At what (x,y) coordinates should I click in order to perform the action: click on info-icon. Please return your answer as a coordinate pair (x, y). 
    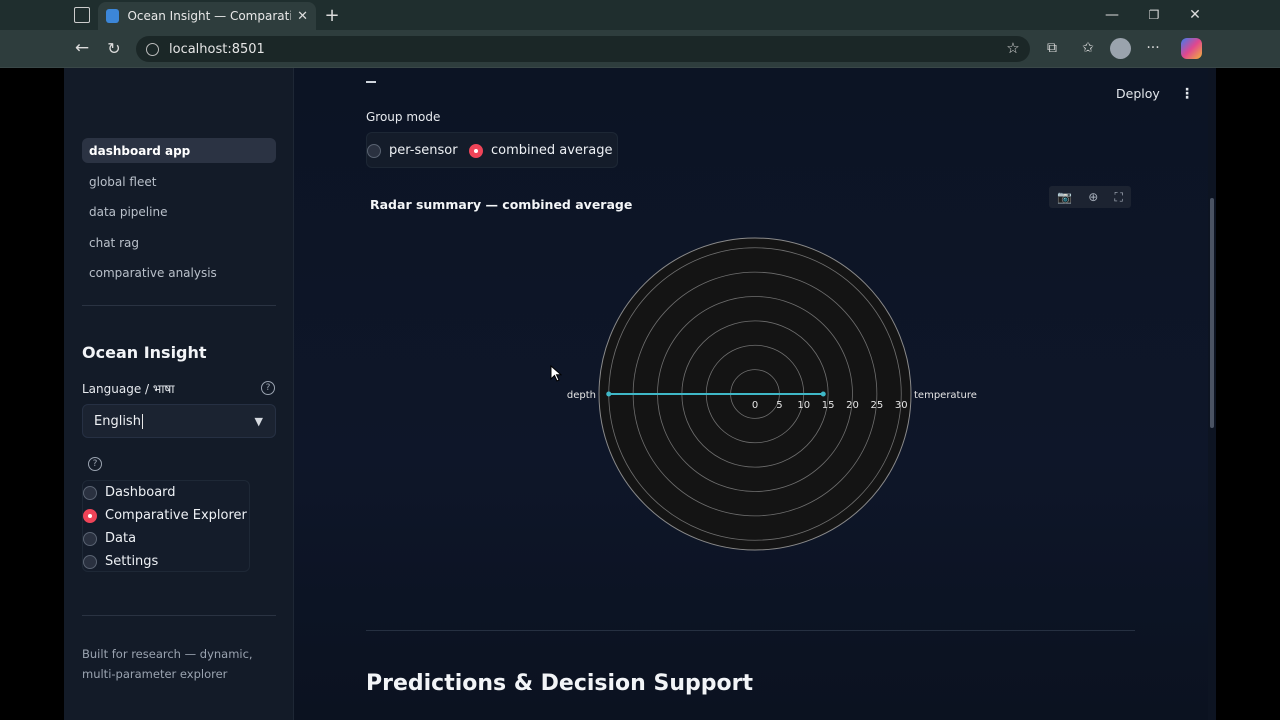
    Looking at the image, I should click on (152, 49).